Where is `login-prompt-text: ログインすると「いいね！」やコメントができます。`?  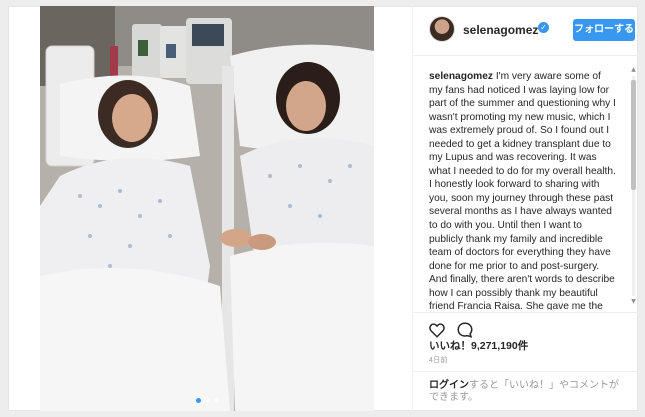 login-prompt-text: ログインすると「いいね！」やコメントができます。 is located at coordinates (527, 392).